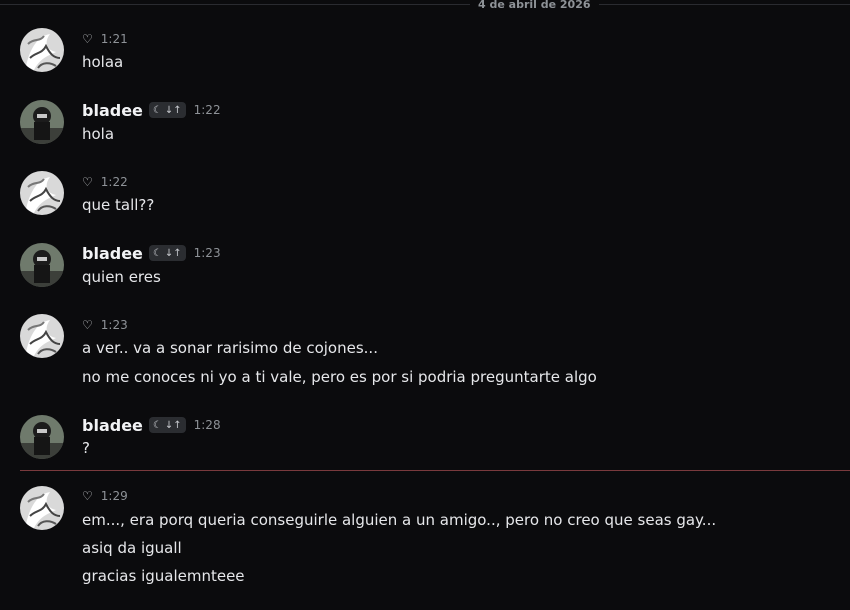 This screenshot has width=850, height=610. I want to click on new-messages-divider, so click(435, 470).